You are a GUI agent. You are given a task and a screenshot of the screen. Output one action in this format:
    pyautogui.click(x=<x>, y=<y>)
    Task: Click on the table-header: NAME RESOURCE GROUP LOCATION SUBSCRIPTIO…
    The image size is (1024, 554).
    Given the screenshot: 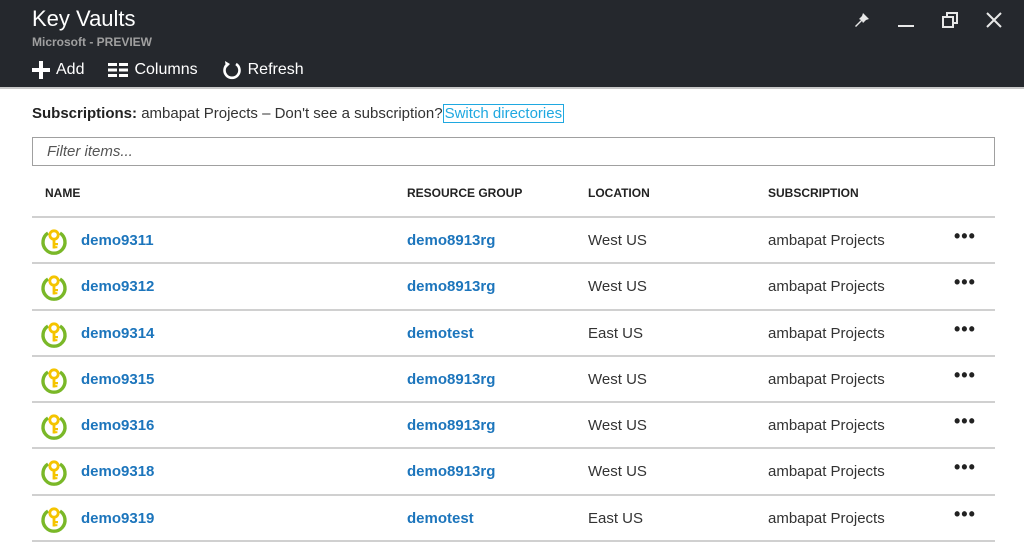 What is the action you would take?
    pyautogui.click(x=513, y=201)
    